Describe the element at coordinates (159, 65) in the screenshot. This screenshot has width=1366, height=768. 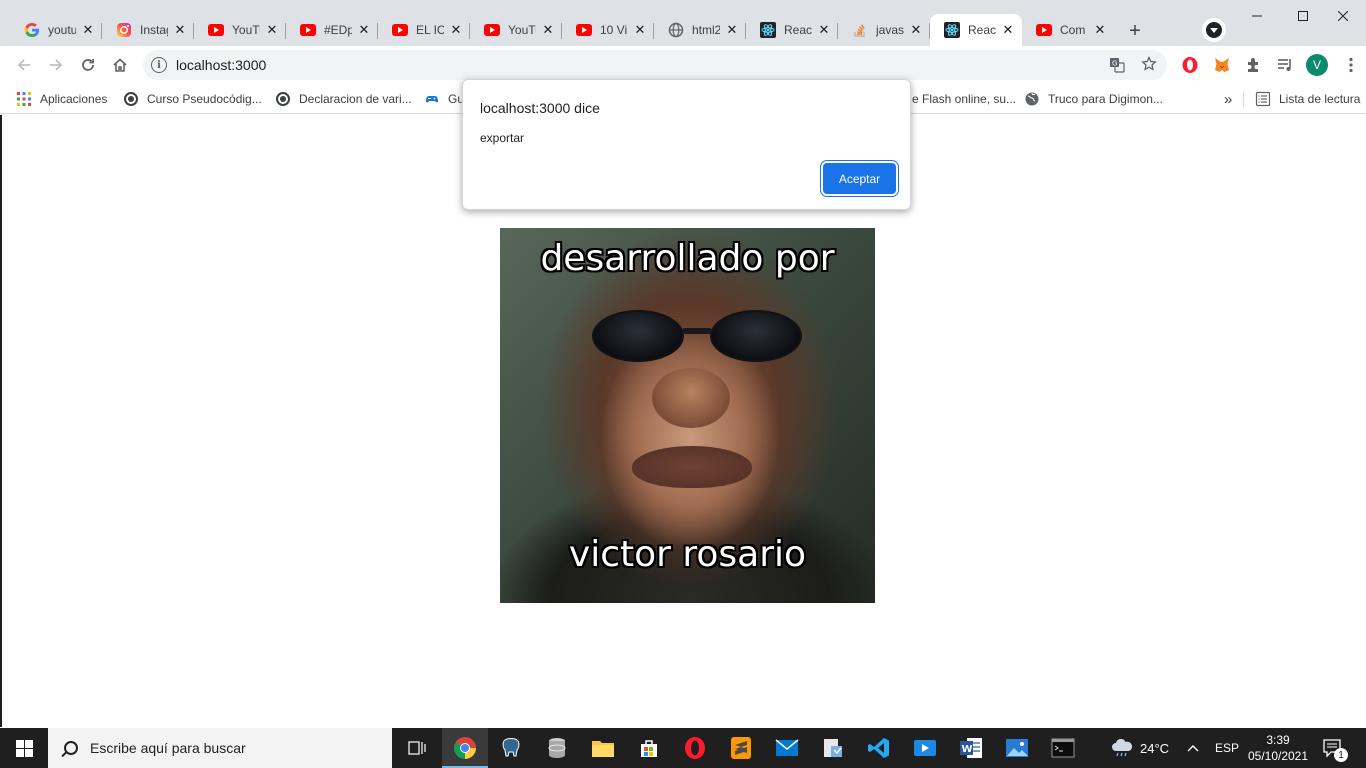
I see `info-icon: i` at that location.